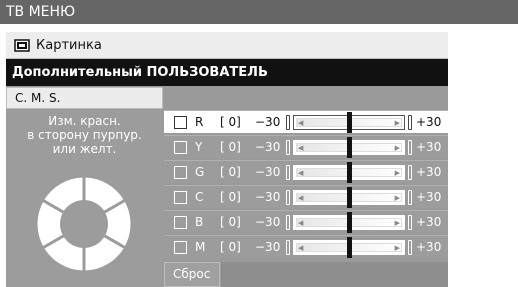 This screenshot has width=518, height=287. I want to click on channel-label: B, so click(199, 222).